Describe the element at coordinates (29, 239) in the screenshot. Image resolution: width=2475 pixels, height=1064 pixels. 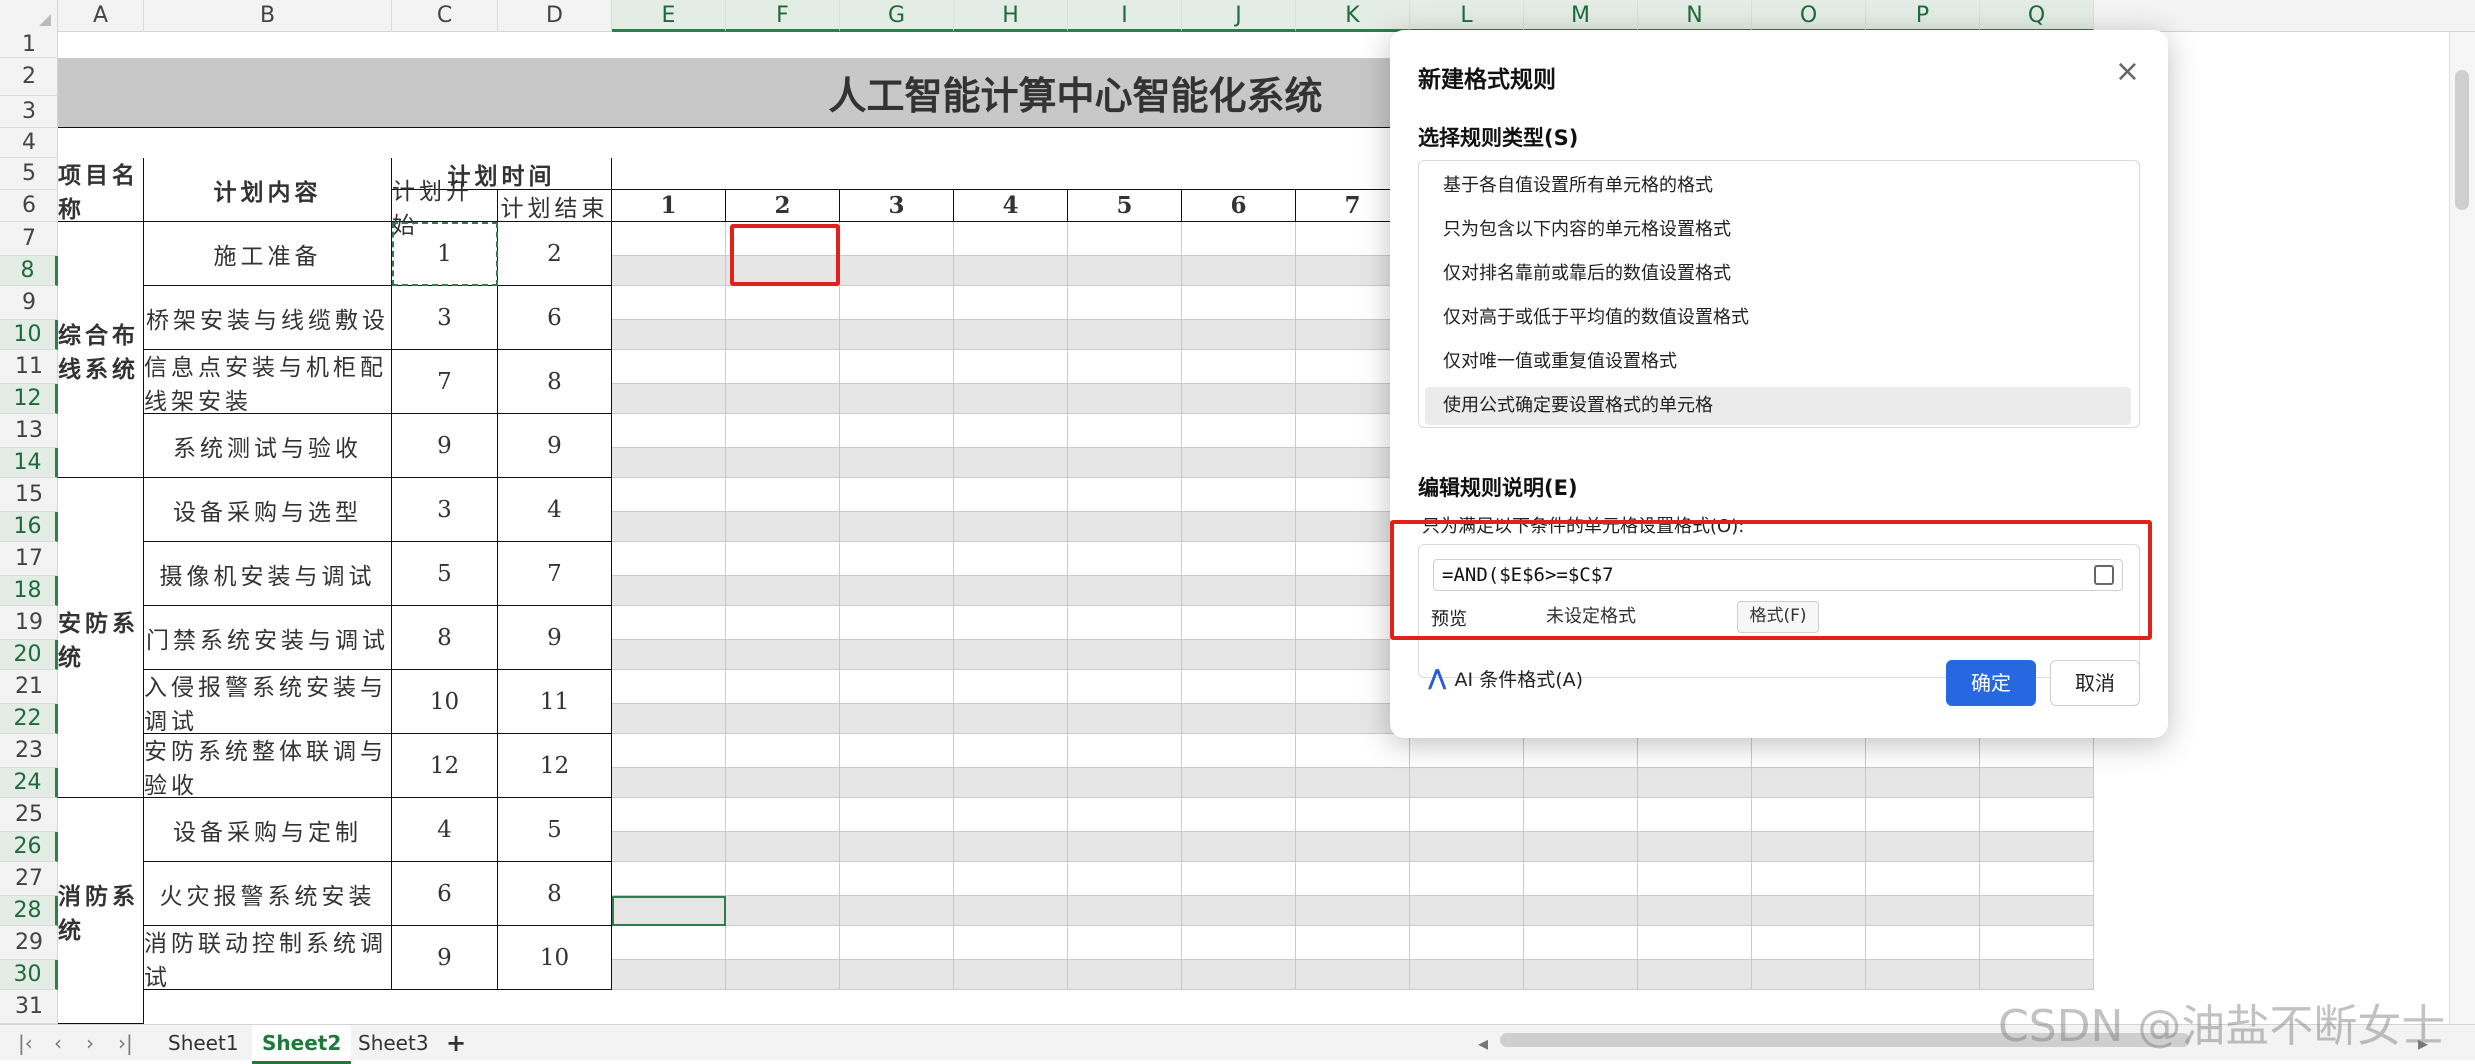
I see `row-header-7: 7` at that location.